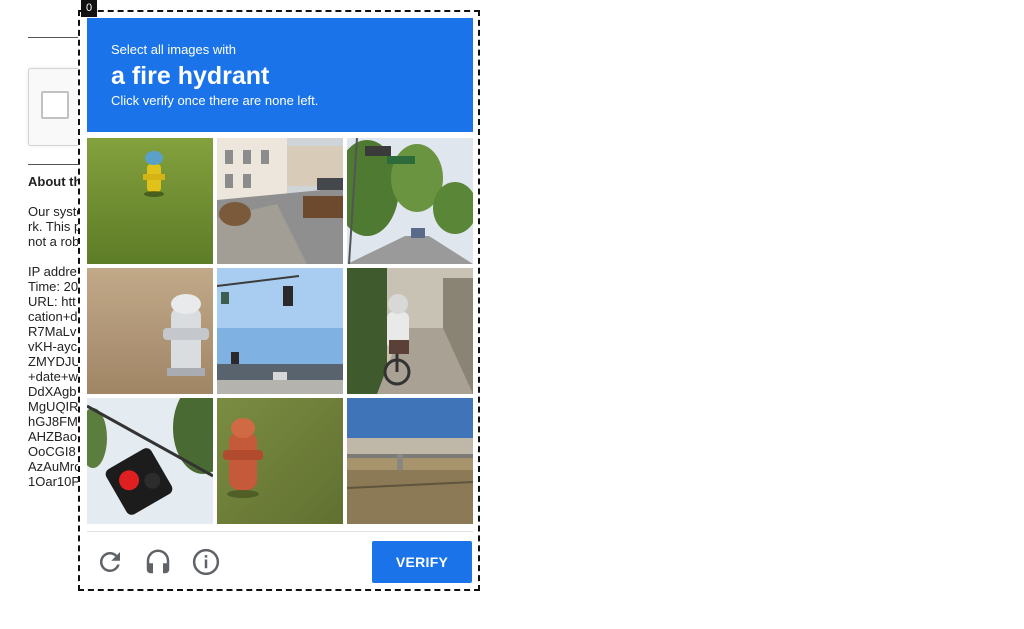  Describe the element at coordinates (206, 562) in the screenshot. I see `info-icon` at that location.